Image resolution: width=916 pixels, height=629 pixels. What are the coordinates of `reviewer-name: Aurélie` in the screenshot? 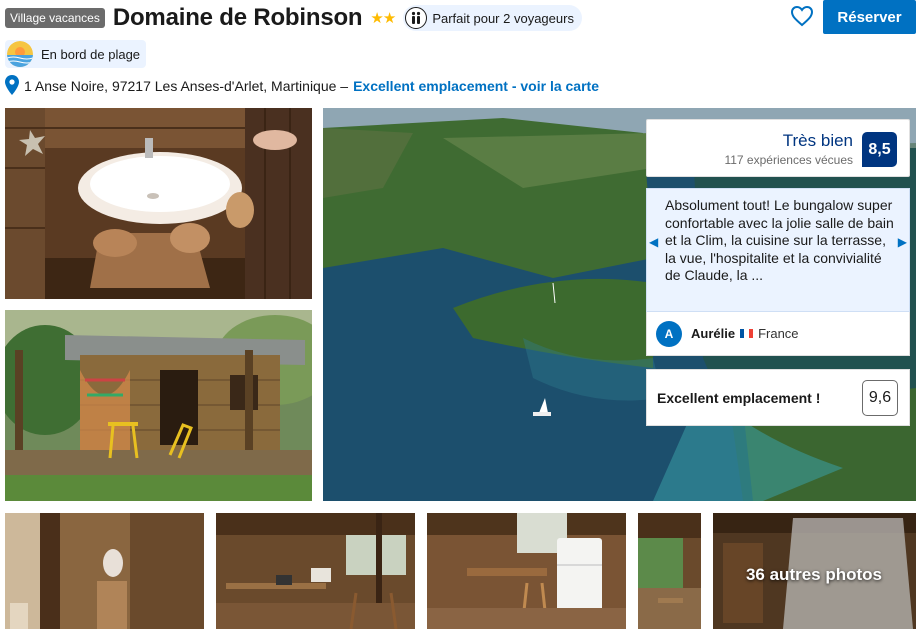 It's located at (713, 333).